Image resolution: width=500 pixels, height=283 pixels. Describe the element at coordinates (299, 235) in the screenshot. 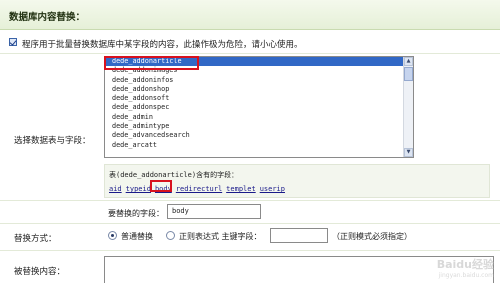

I see `key-field-input` at that location.